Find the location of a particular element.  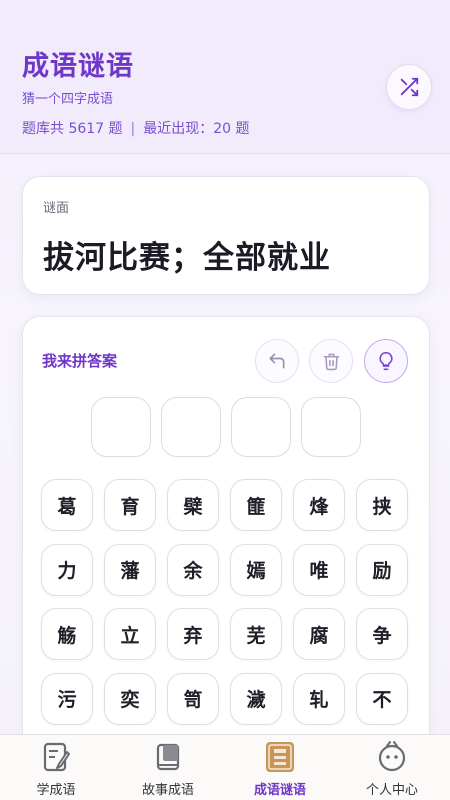

page-title: 成语谜语 is located at coordinates (78, 66).